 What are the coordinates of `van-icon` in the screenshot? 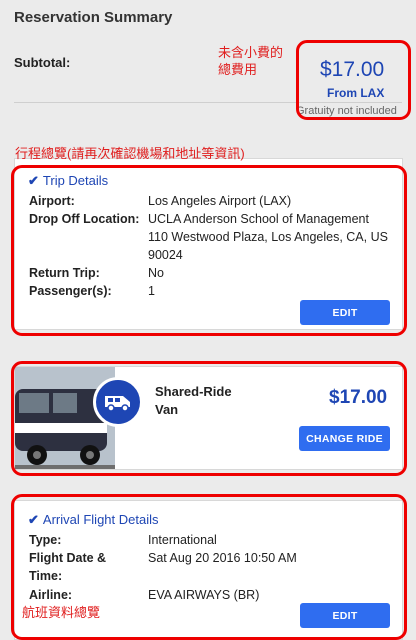 It's located at (117, 404).